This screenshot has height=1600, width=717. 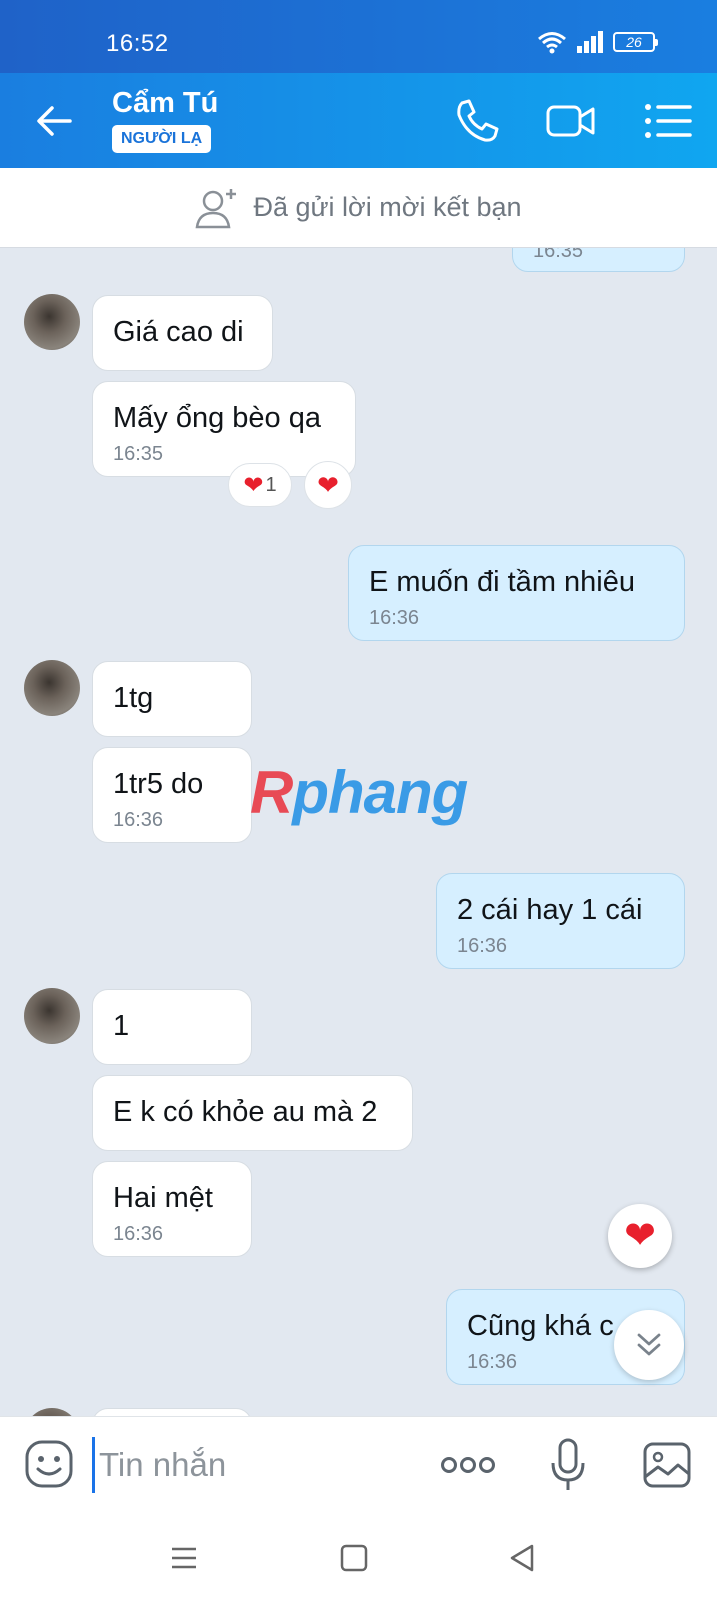 What do you see at coordinates (358, 120) in the screenshot?
I see `chat-header: Cẩm Tú NGƯỜI LẠ` at bounding box center [358, 120].